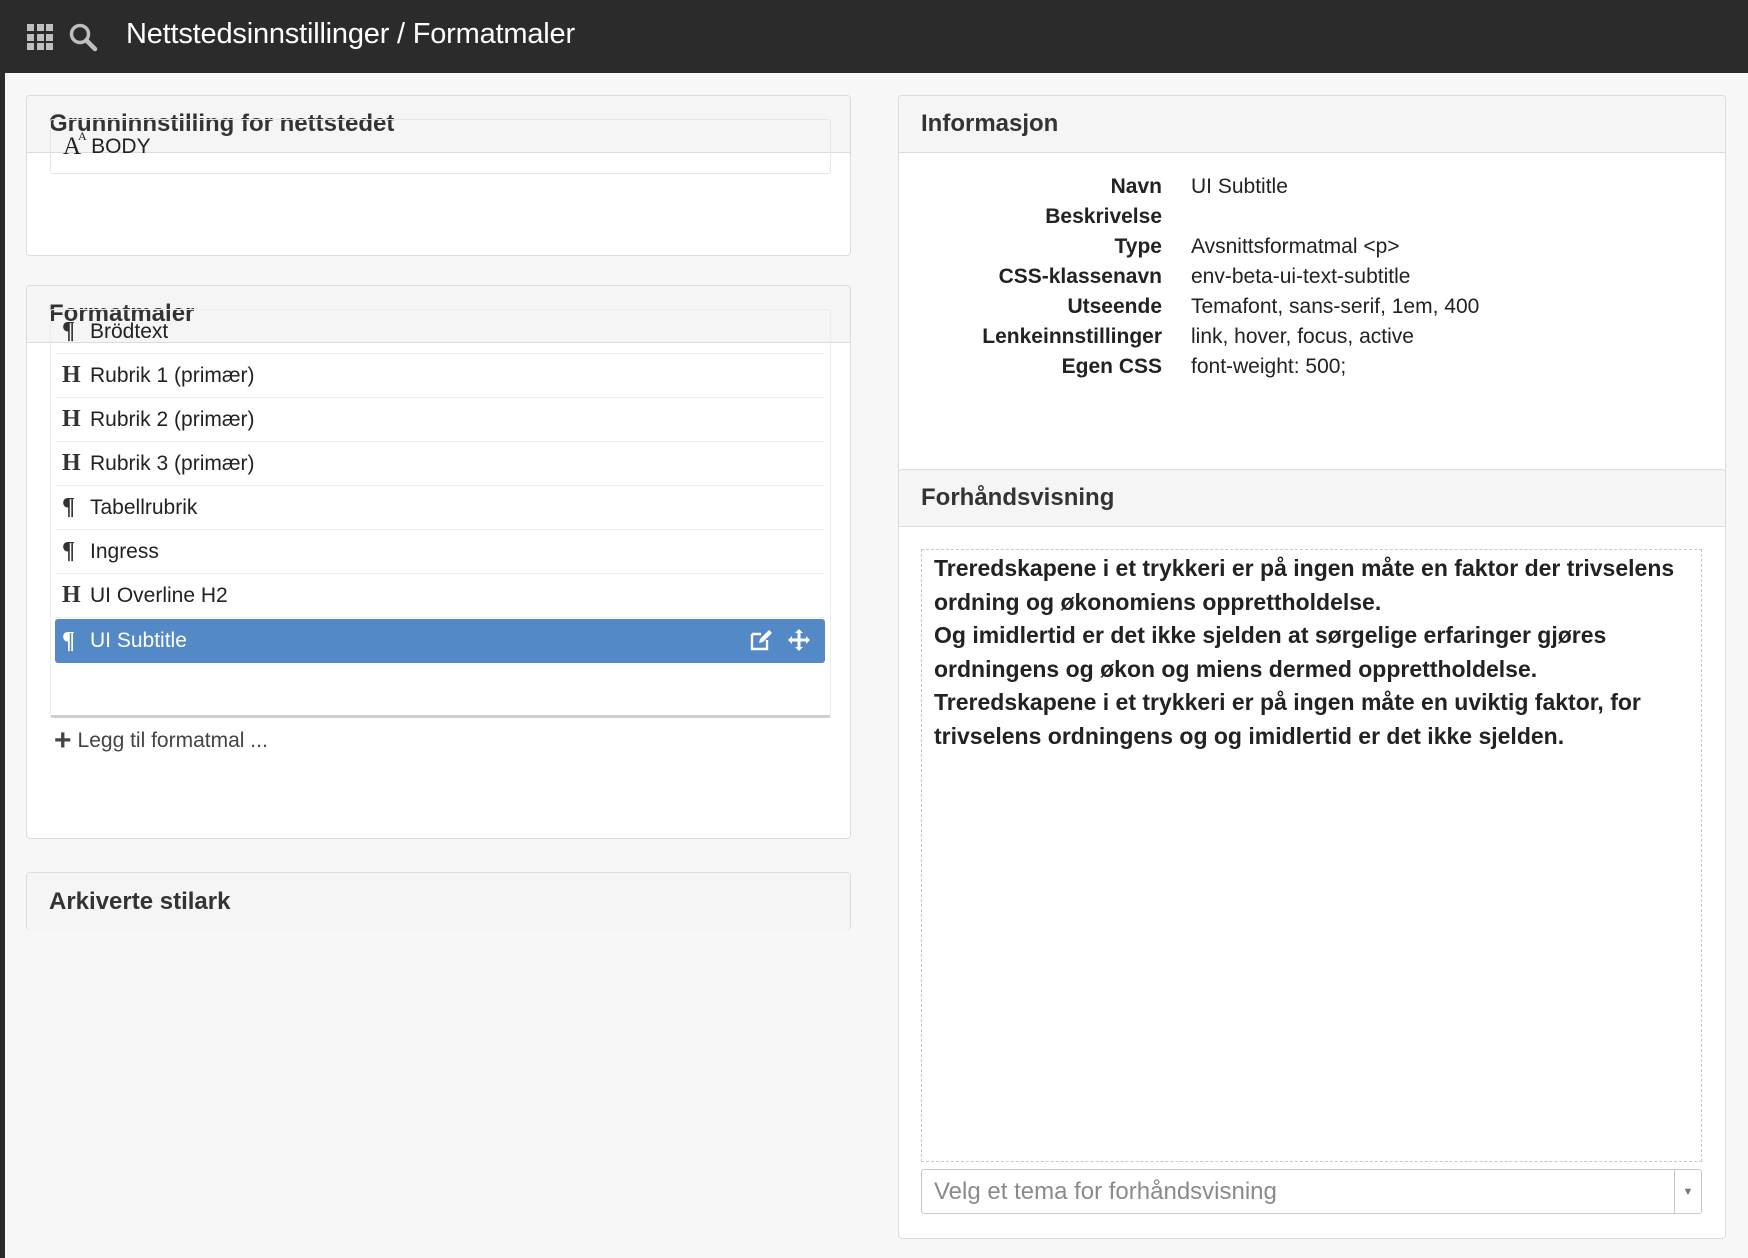  What do you see at coordinates (440, 376) in the screenshot?
I see `list-item: H Rubrik 1 (primær)` at bounding box center [440, 376].